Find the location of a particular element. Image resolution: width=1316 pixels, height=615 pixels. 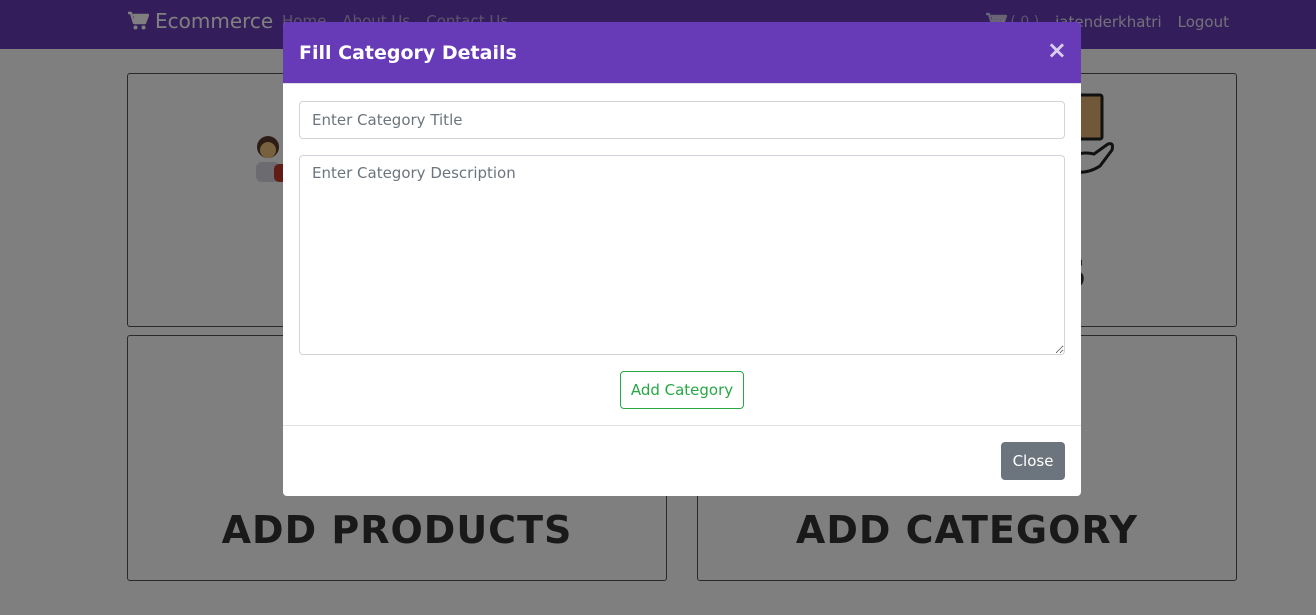

close-icon: × is located at coordinates (1057, 50).